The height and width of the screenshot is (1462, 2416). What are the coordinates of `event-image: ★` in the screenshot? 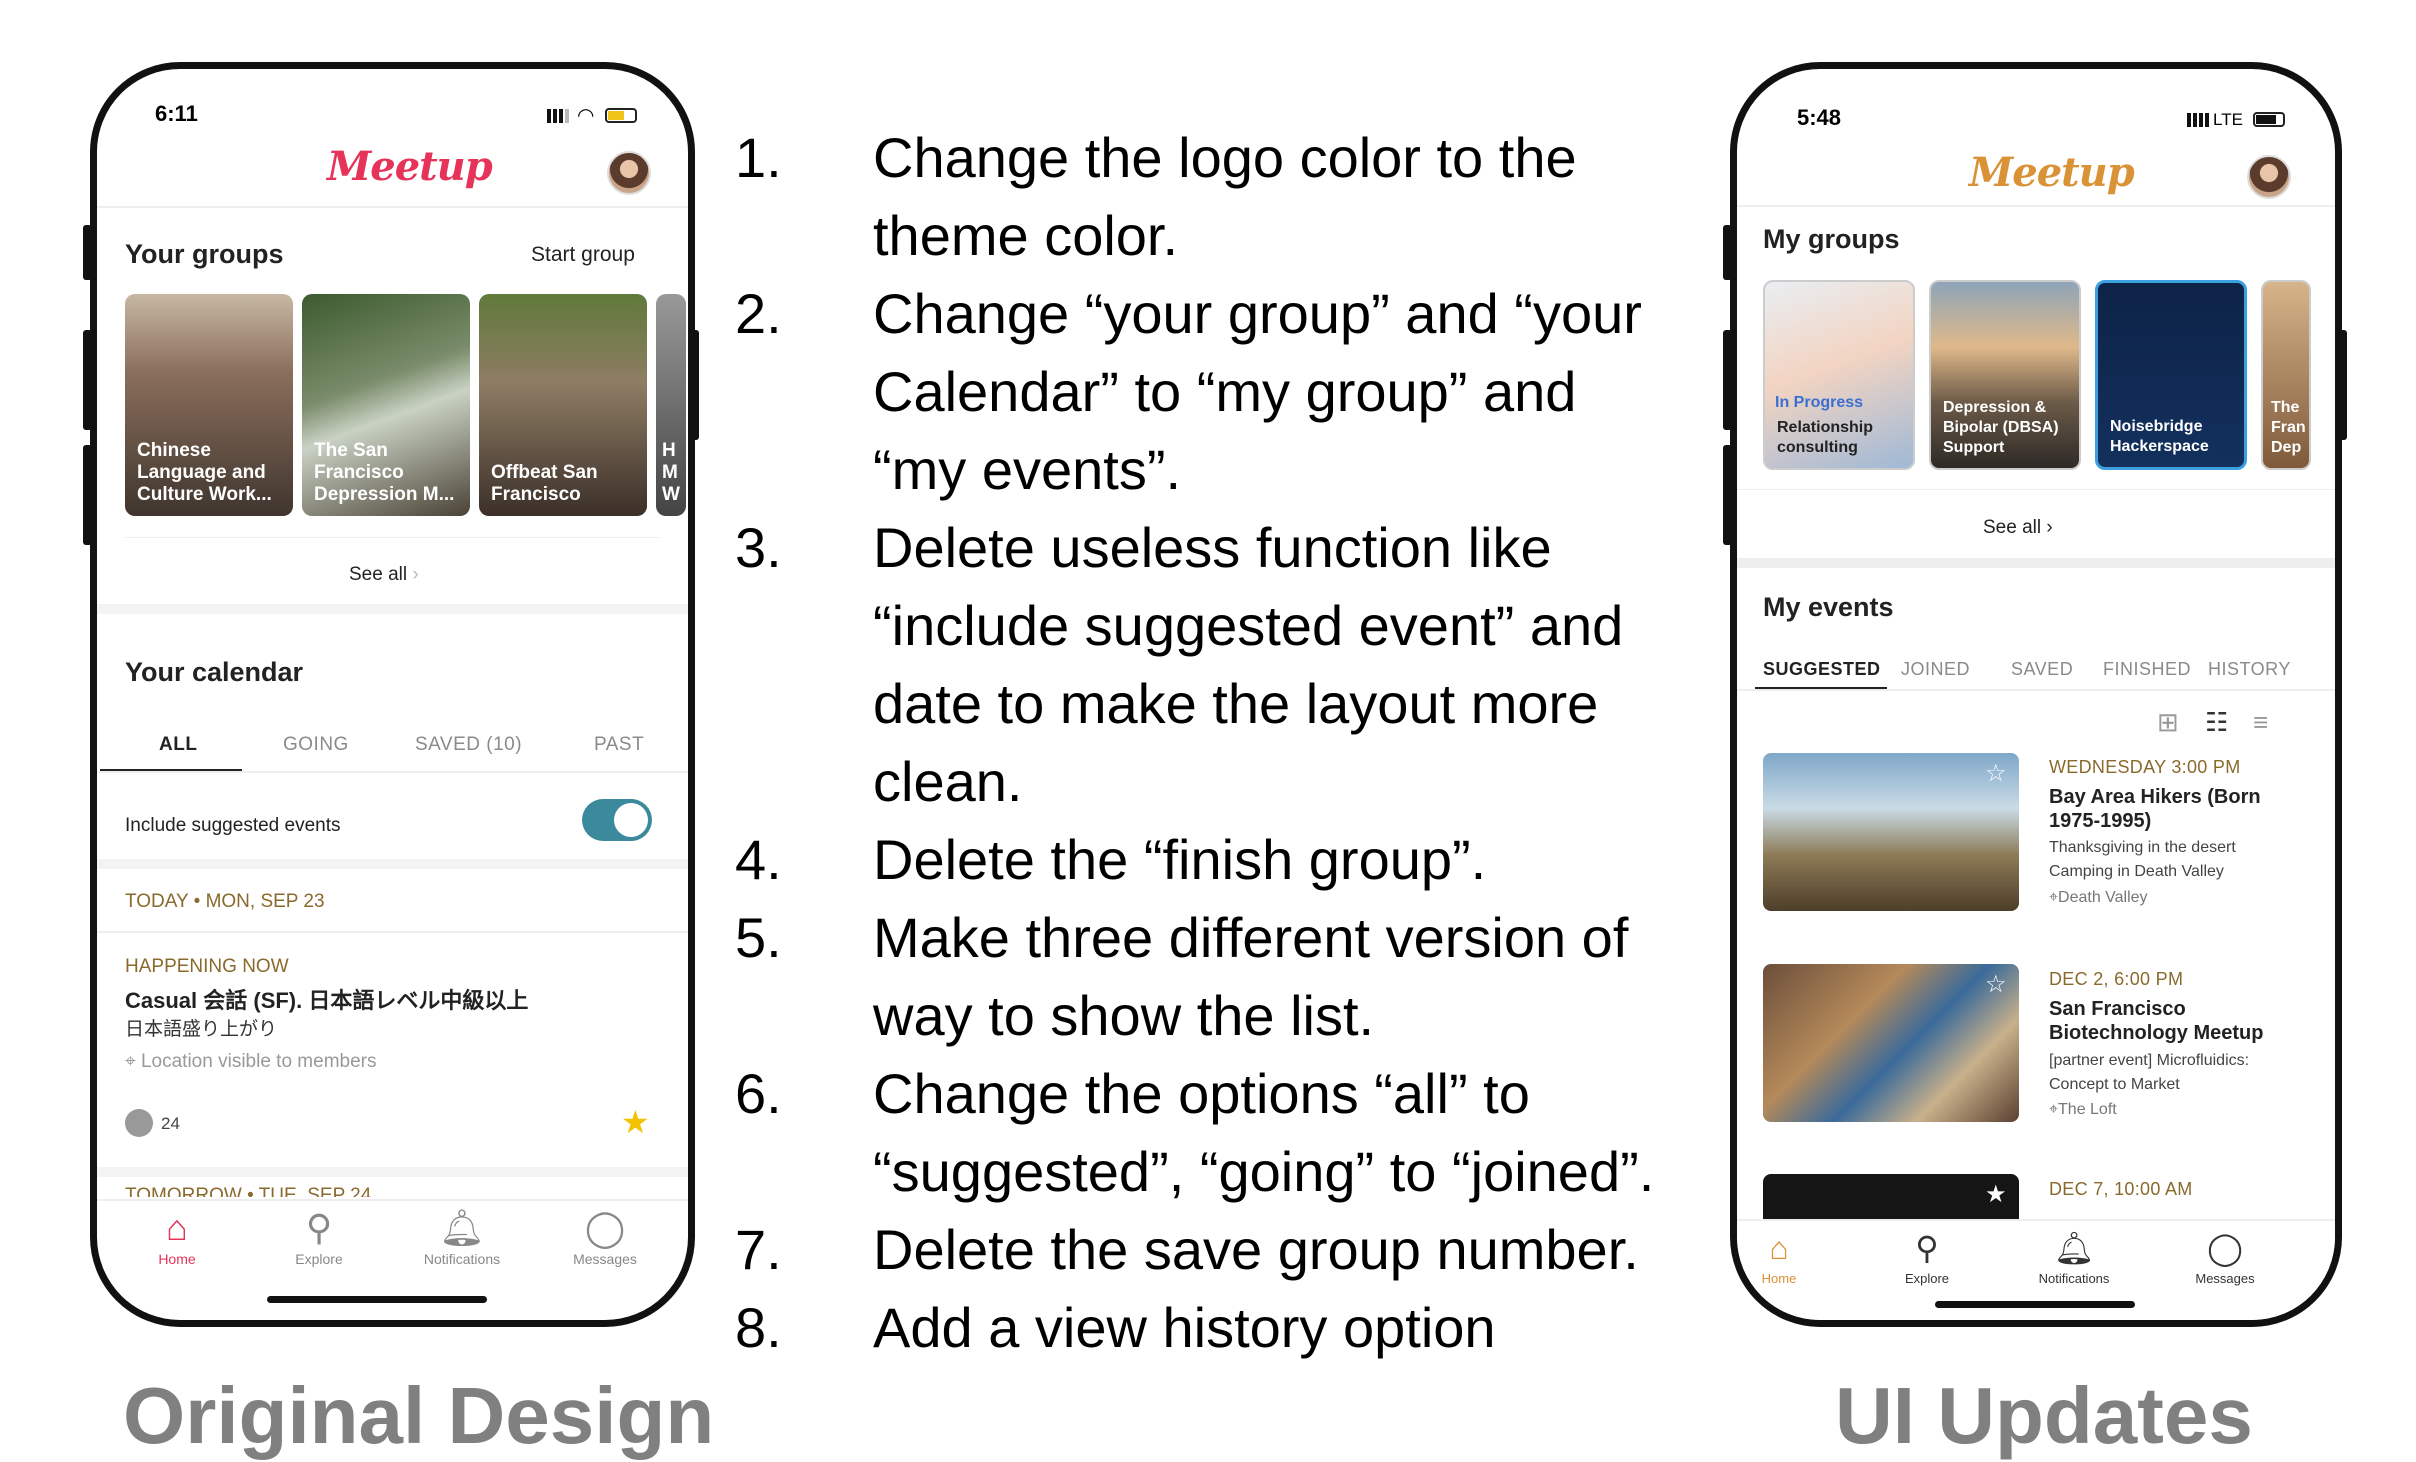 It's located at (1891, 1197).